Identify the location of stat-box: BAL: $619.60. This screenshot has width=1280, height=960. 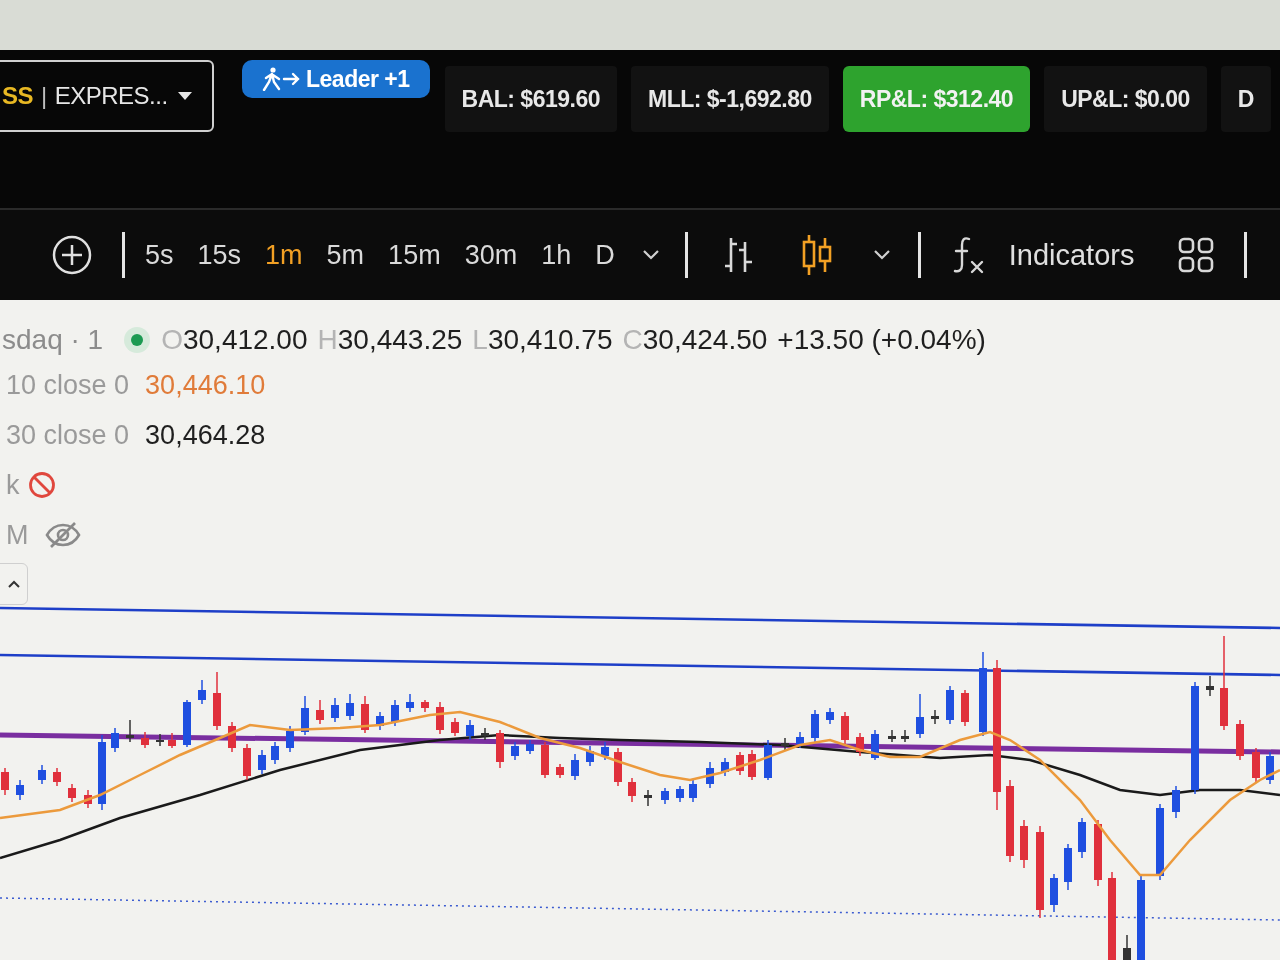
(530, 99).